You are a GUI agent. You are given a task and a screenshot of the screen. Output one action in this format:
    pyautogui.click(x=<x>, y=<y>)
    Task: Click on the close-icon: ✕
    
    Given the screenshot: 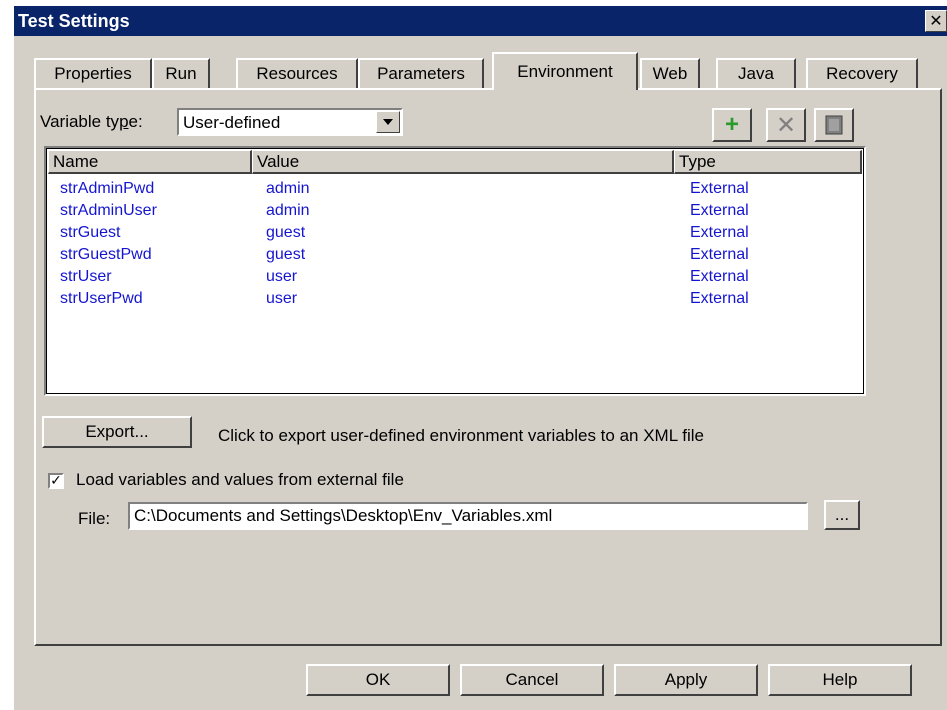 What is the action you would take?
    pyautogui.click(x=936, y=21)
    